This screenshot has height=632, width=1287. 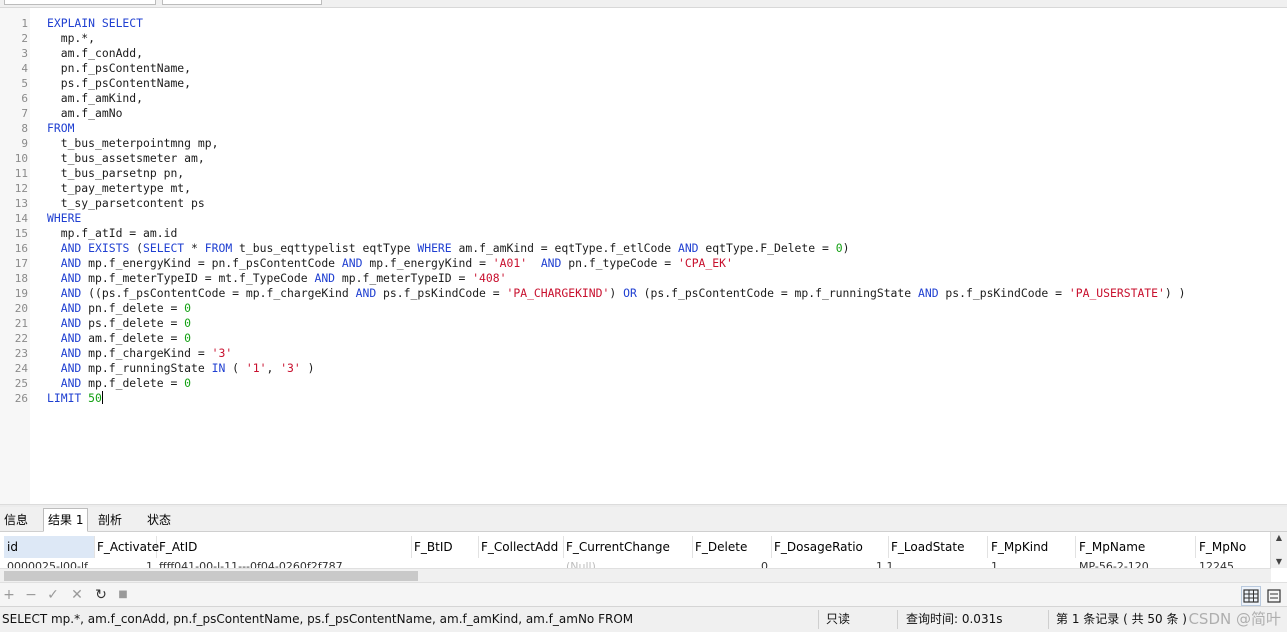 What do you see at coordinates (149, 564) in the screenshot?
I see `cell-f-activate: 1` at bounding box center [149, 564].